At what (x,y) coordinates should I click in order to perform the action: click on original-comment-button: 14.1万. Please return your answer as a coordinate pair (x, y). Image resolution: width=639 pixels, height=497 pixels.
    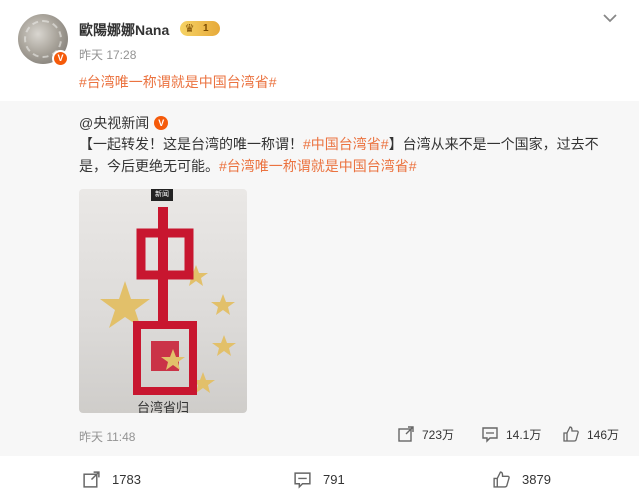
    Looking at the image, I should click on (511, 434).